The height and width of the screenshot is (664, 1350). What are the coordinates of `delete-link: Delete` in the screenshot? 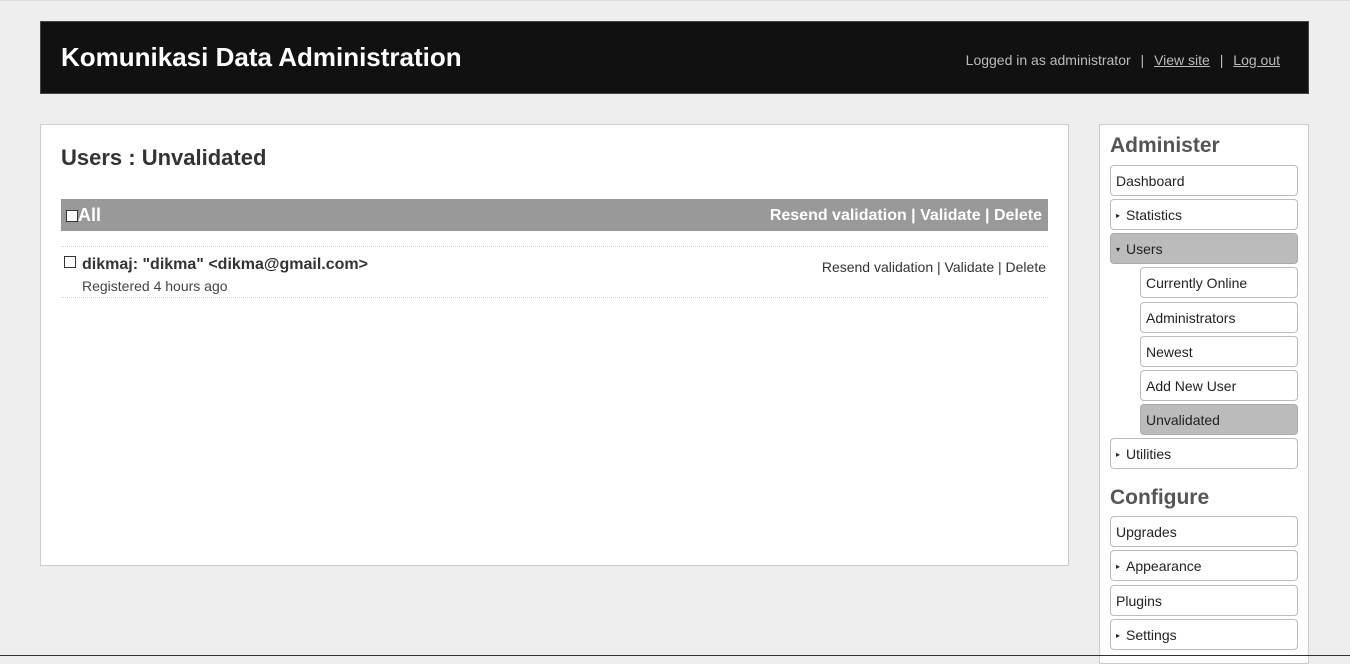 It's located at (1026, 267).